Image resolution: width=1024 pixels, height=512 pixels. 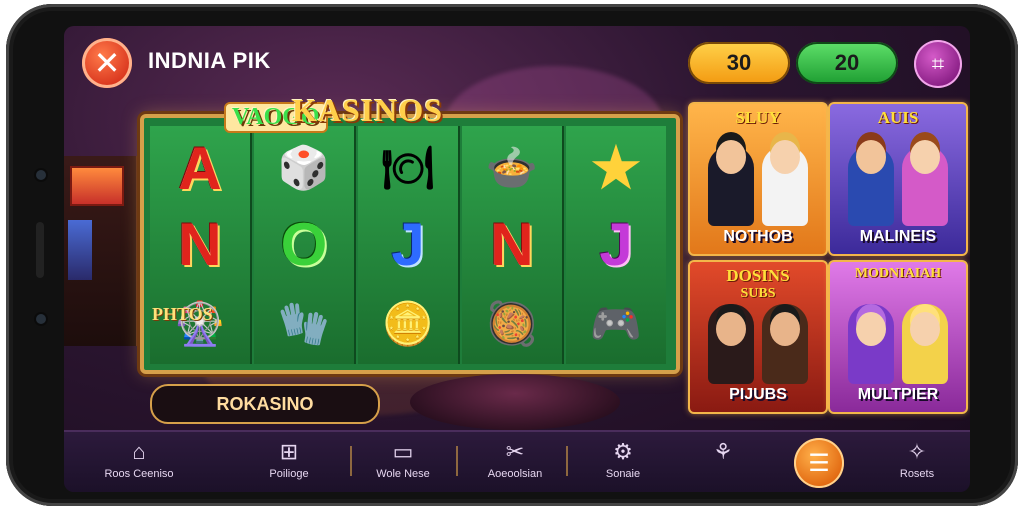 I want to click on sensor, so click(x=41, y=319).